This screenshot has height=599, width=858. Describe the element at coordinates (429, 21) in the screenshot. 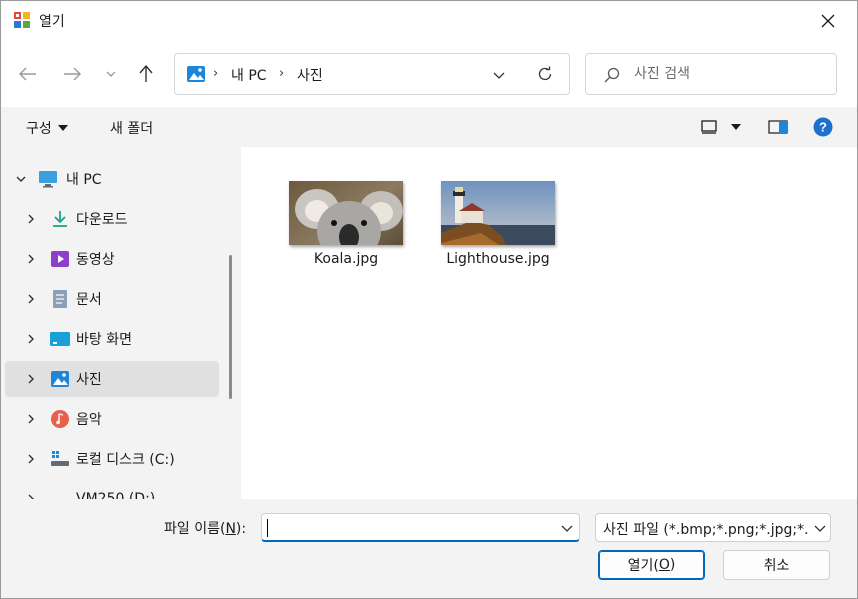

I see `title-bar: 열기` at that location.